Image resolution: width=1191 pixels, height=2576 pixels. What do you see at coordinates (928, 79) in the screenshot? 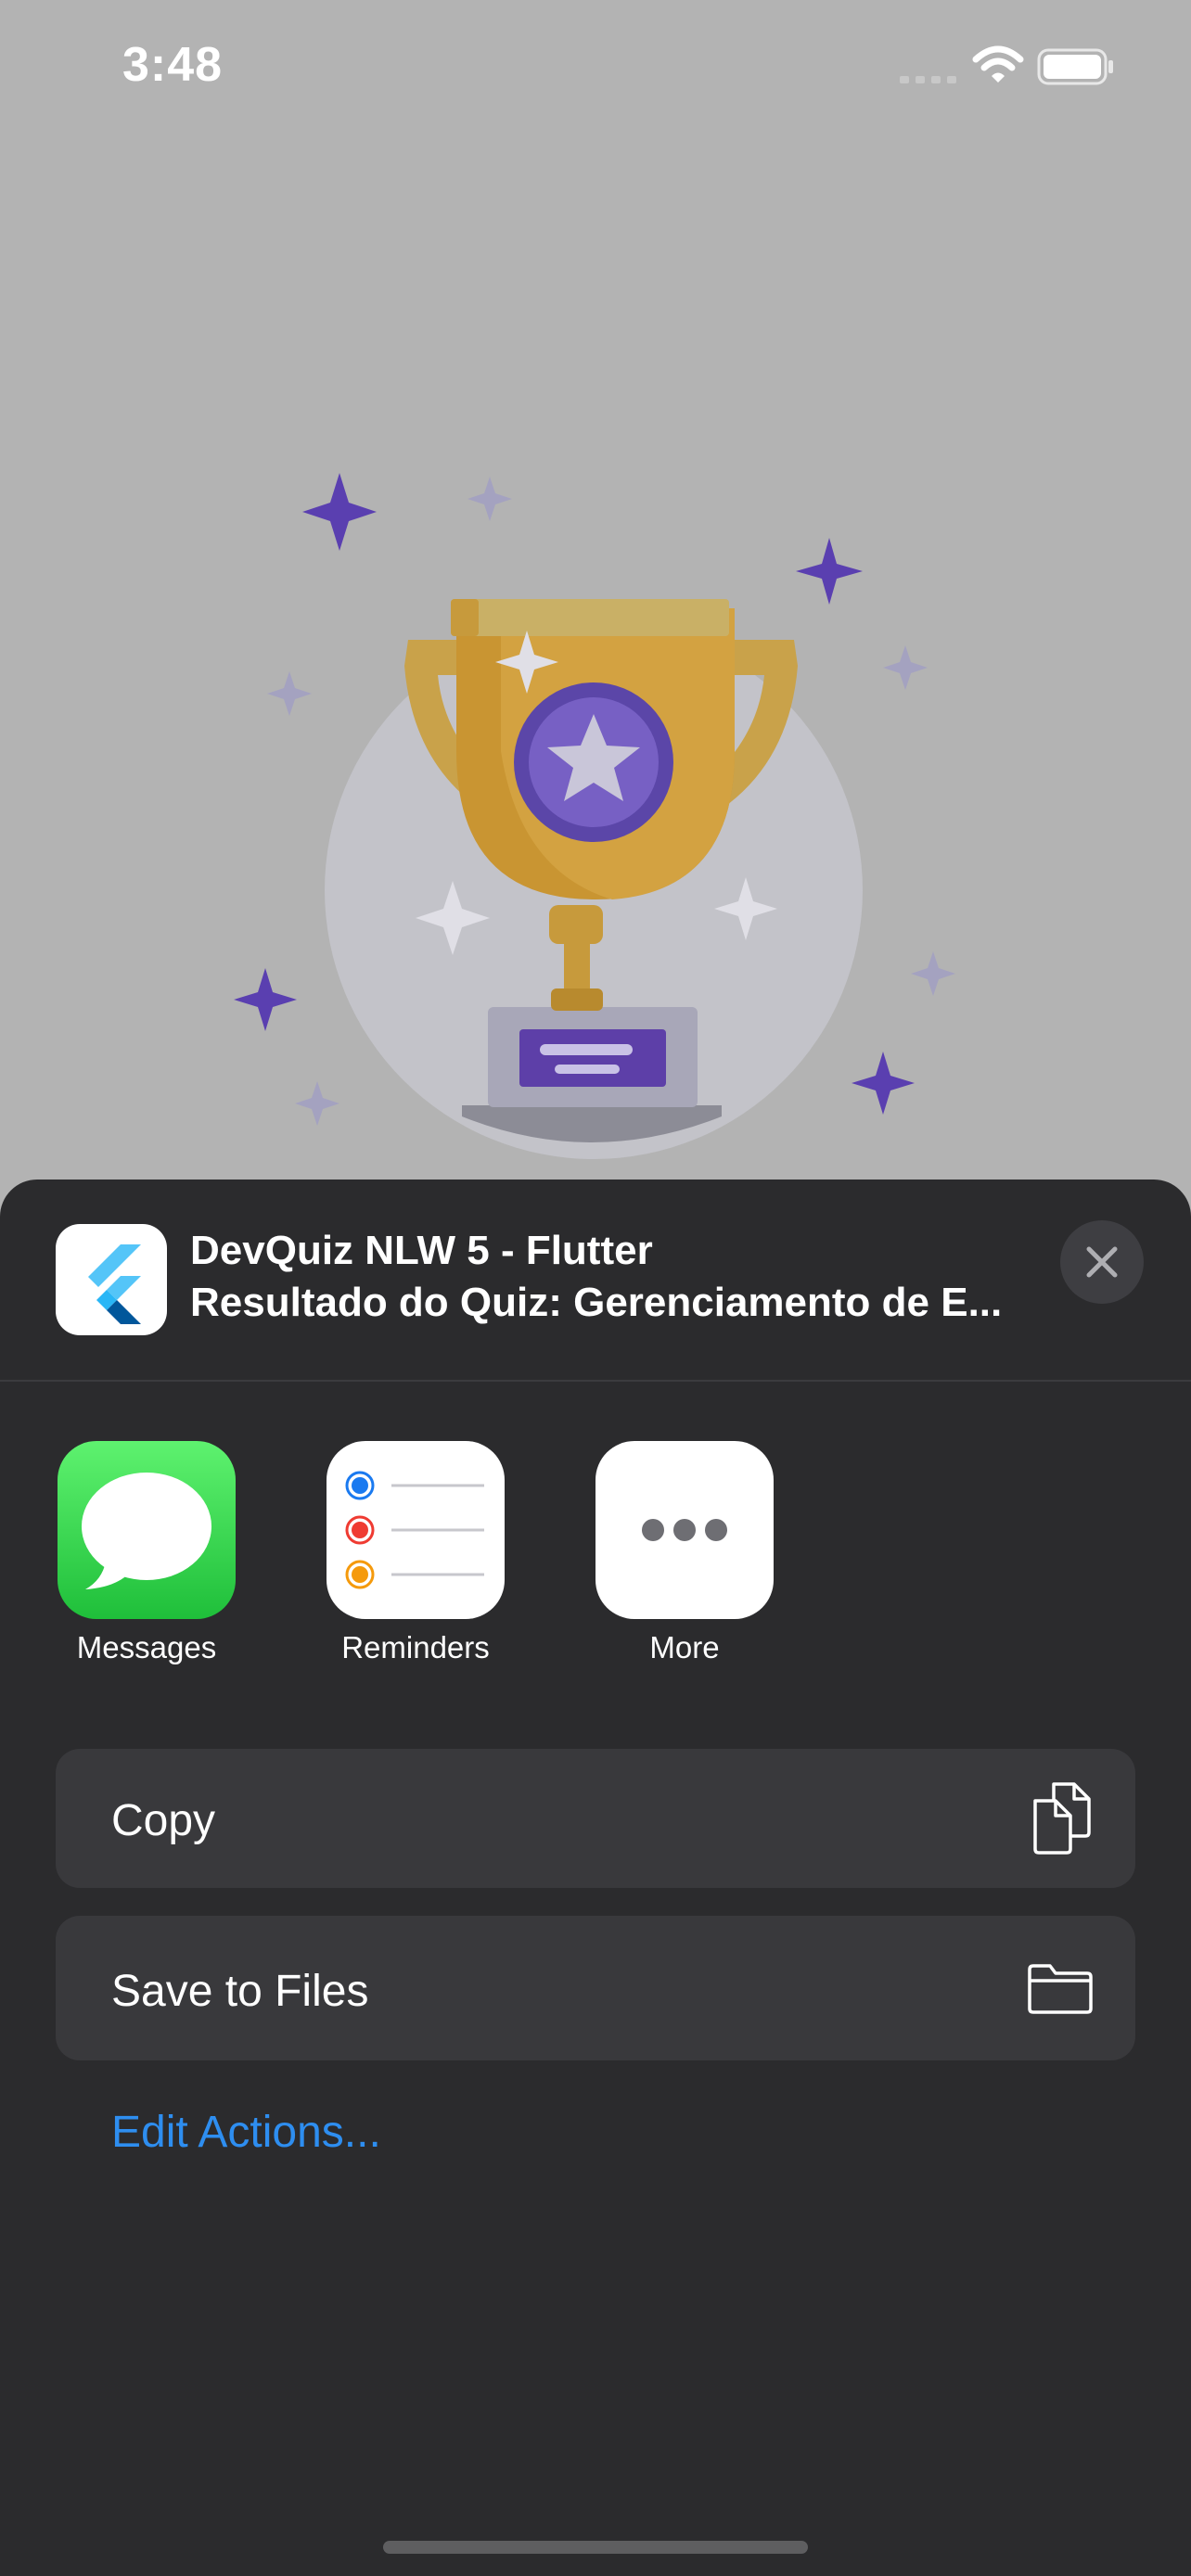
I see `cellular-signal-icon` at bounding box center [928, 79].